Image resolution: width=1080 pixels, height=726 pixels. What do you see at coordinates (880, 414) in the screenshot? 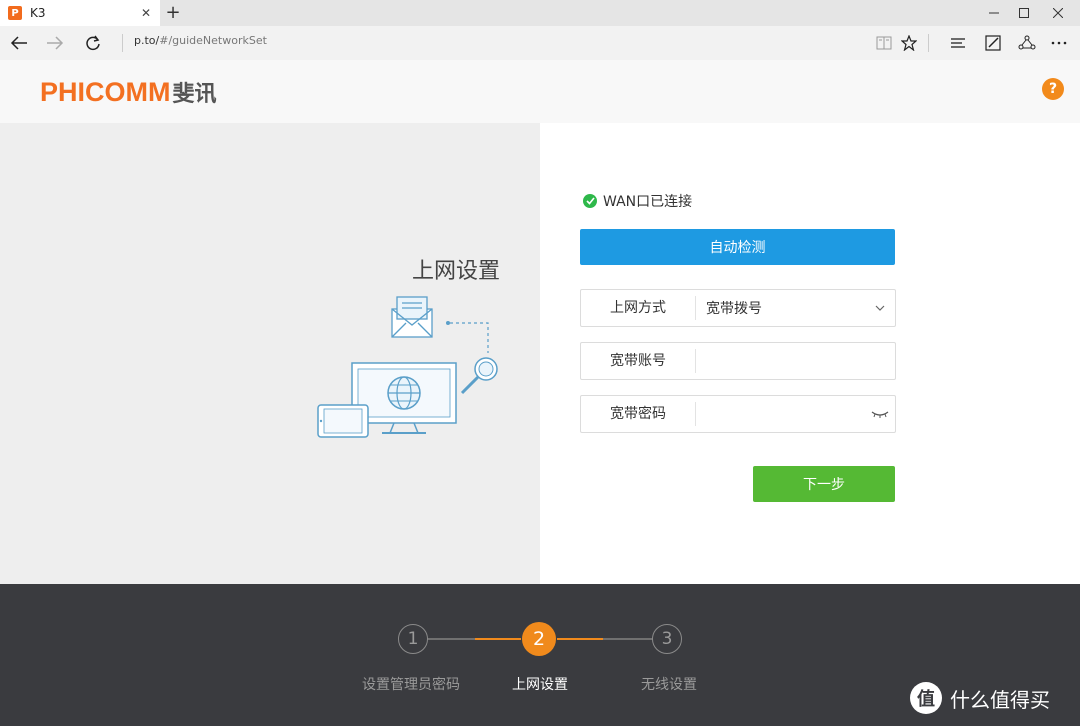
I see `eye-closed-icon` at bounding box center [880, 414].